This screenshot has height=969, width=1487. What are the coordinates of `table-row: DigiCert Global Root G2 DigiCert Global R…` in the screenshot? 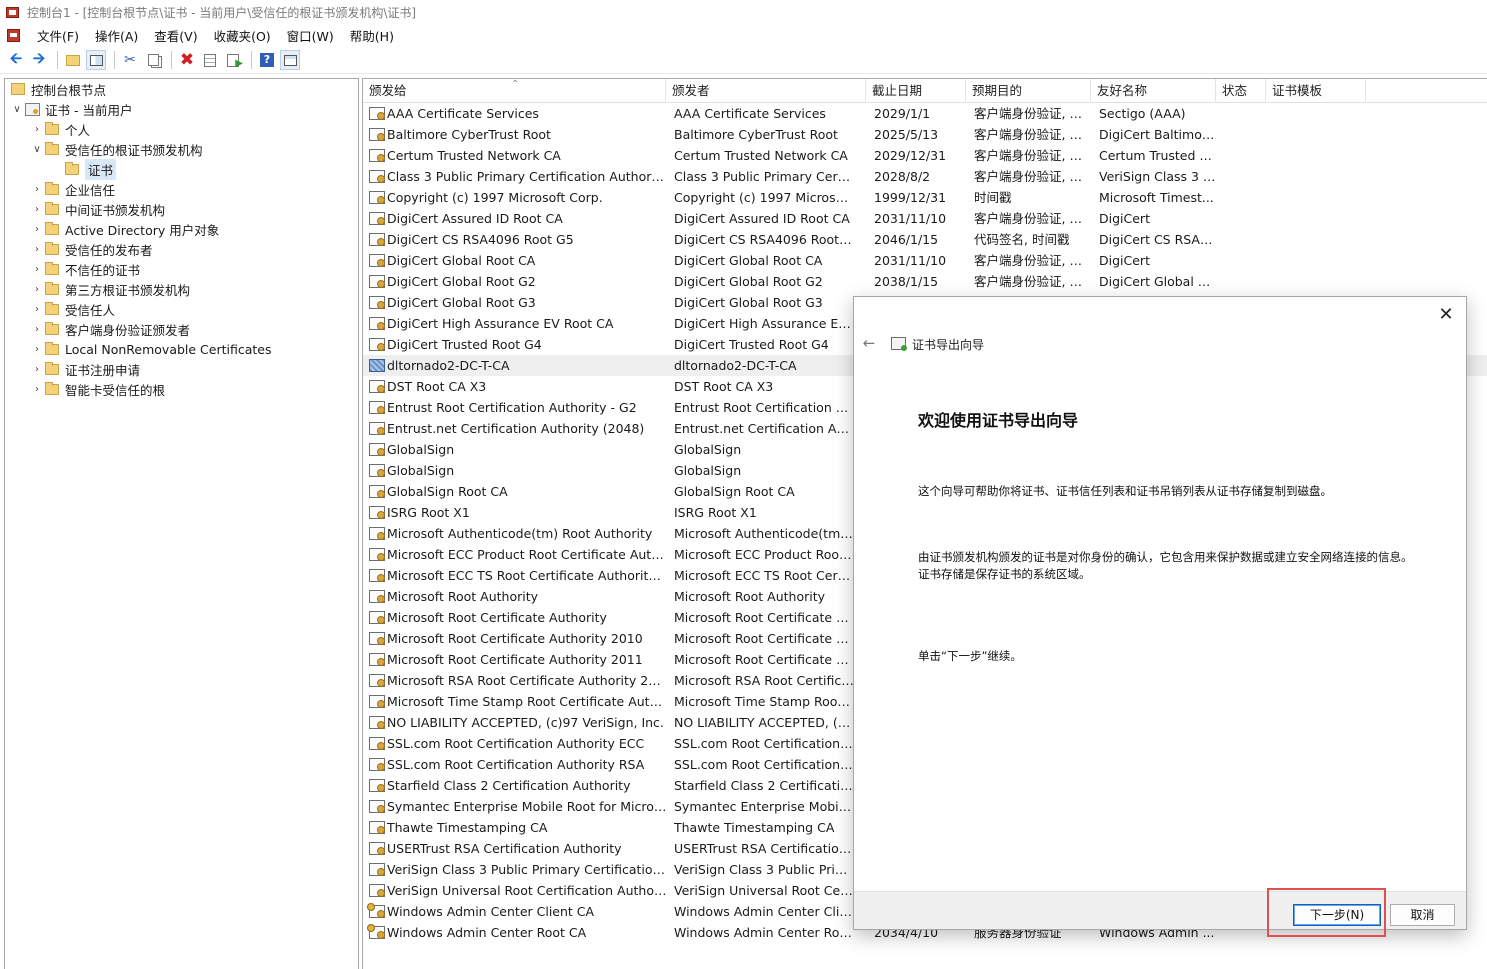 It's located at (925, 281).